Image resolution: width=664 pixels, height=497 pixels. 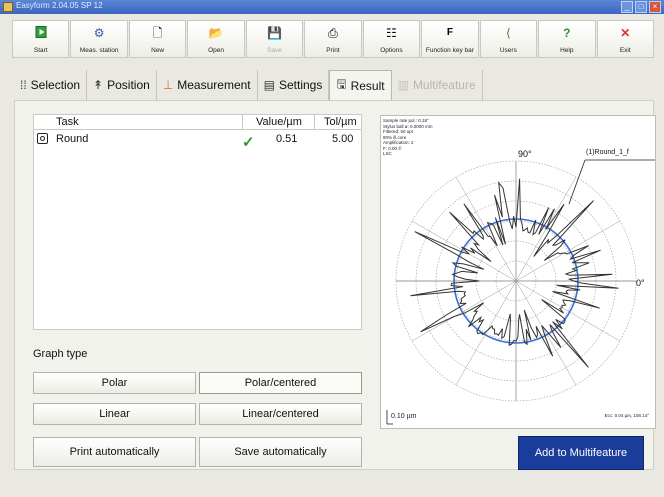 What do you see at coordinates (444, 85) in the screenshot?
I see `tab-multifeature-label: Multifeature` at bounding box center [444, 85].